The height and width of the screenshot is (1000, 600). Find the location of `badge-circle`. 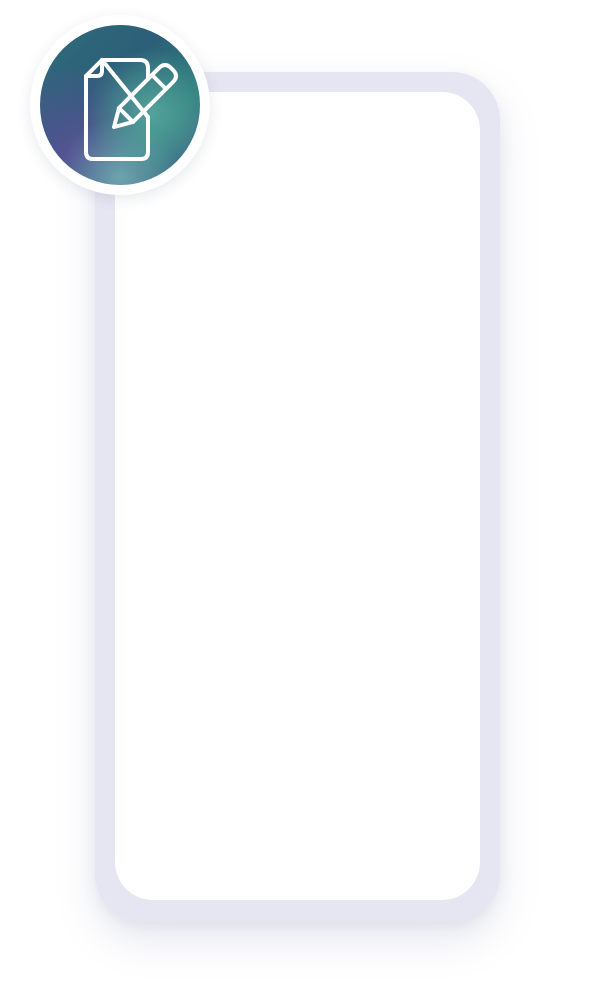

badge-circle is located at coordinates (120, 105).